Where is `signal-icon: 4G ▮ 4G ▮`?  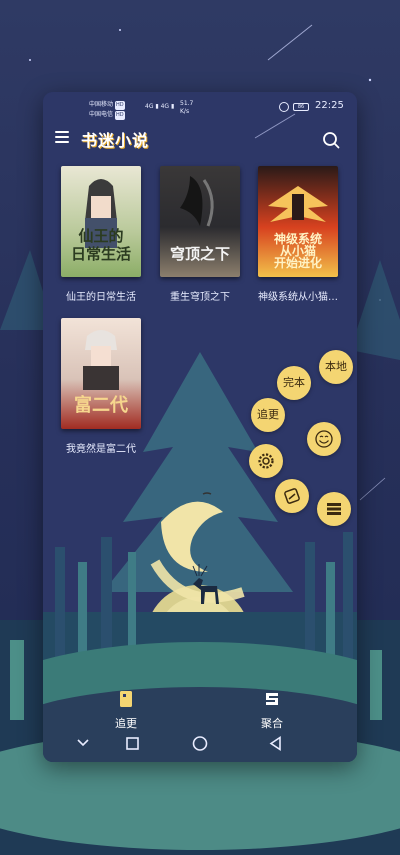
signal-icon: 4G ▮ 4G ▮ is located at coordinates (160, 106).